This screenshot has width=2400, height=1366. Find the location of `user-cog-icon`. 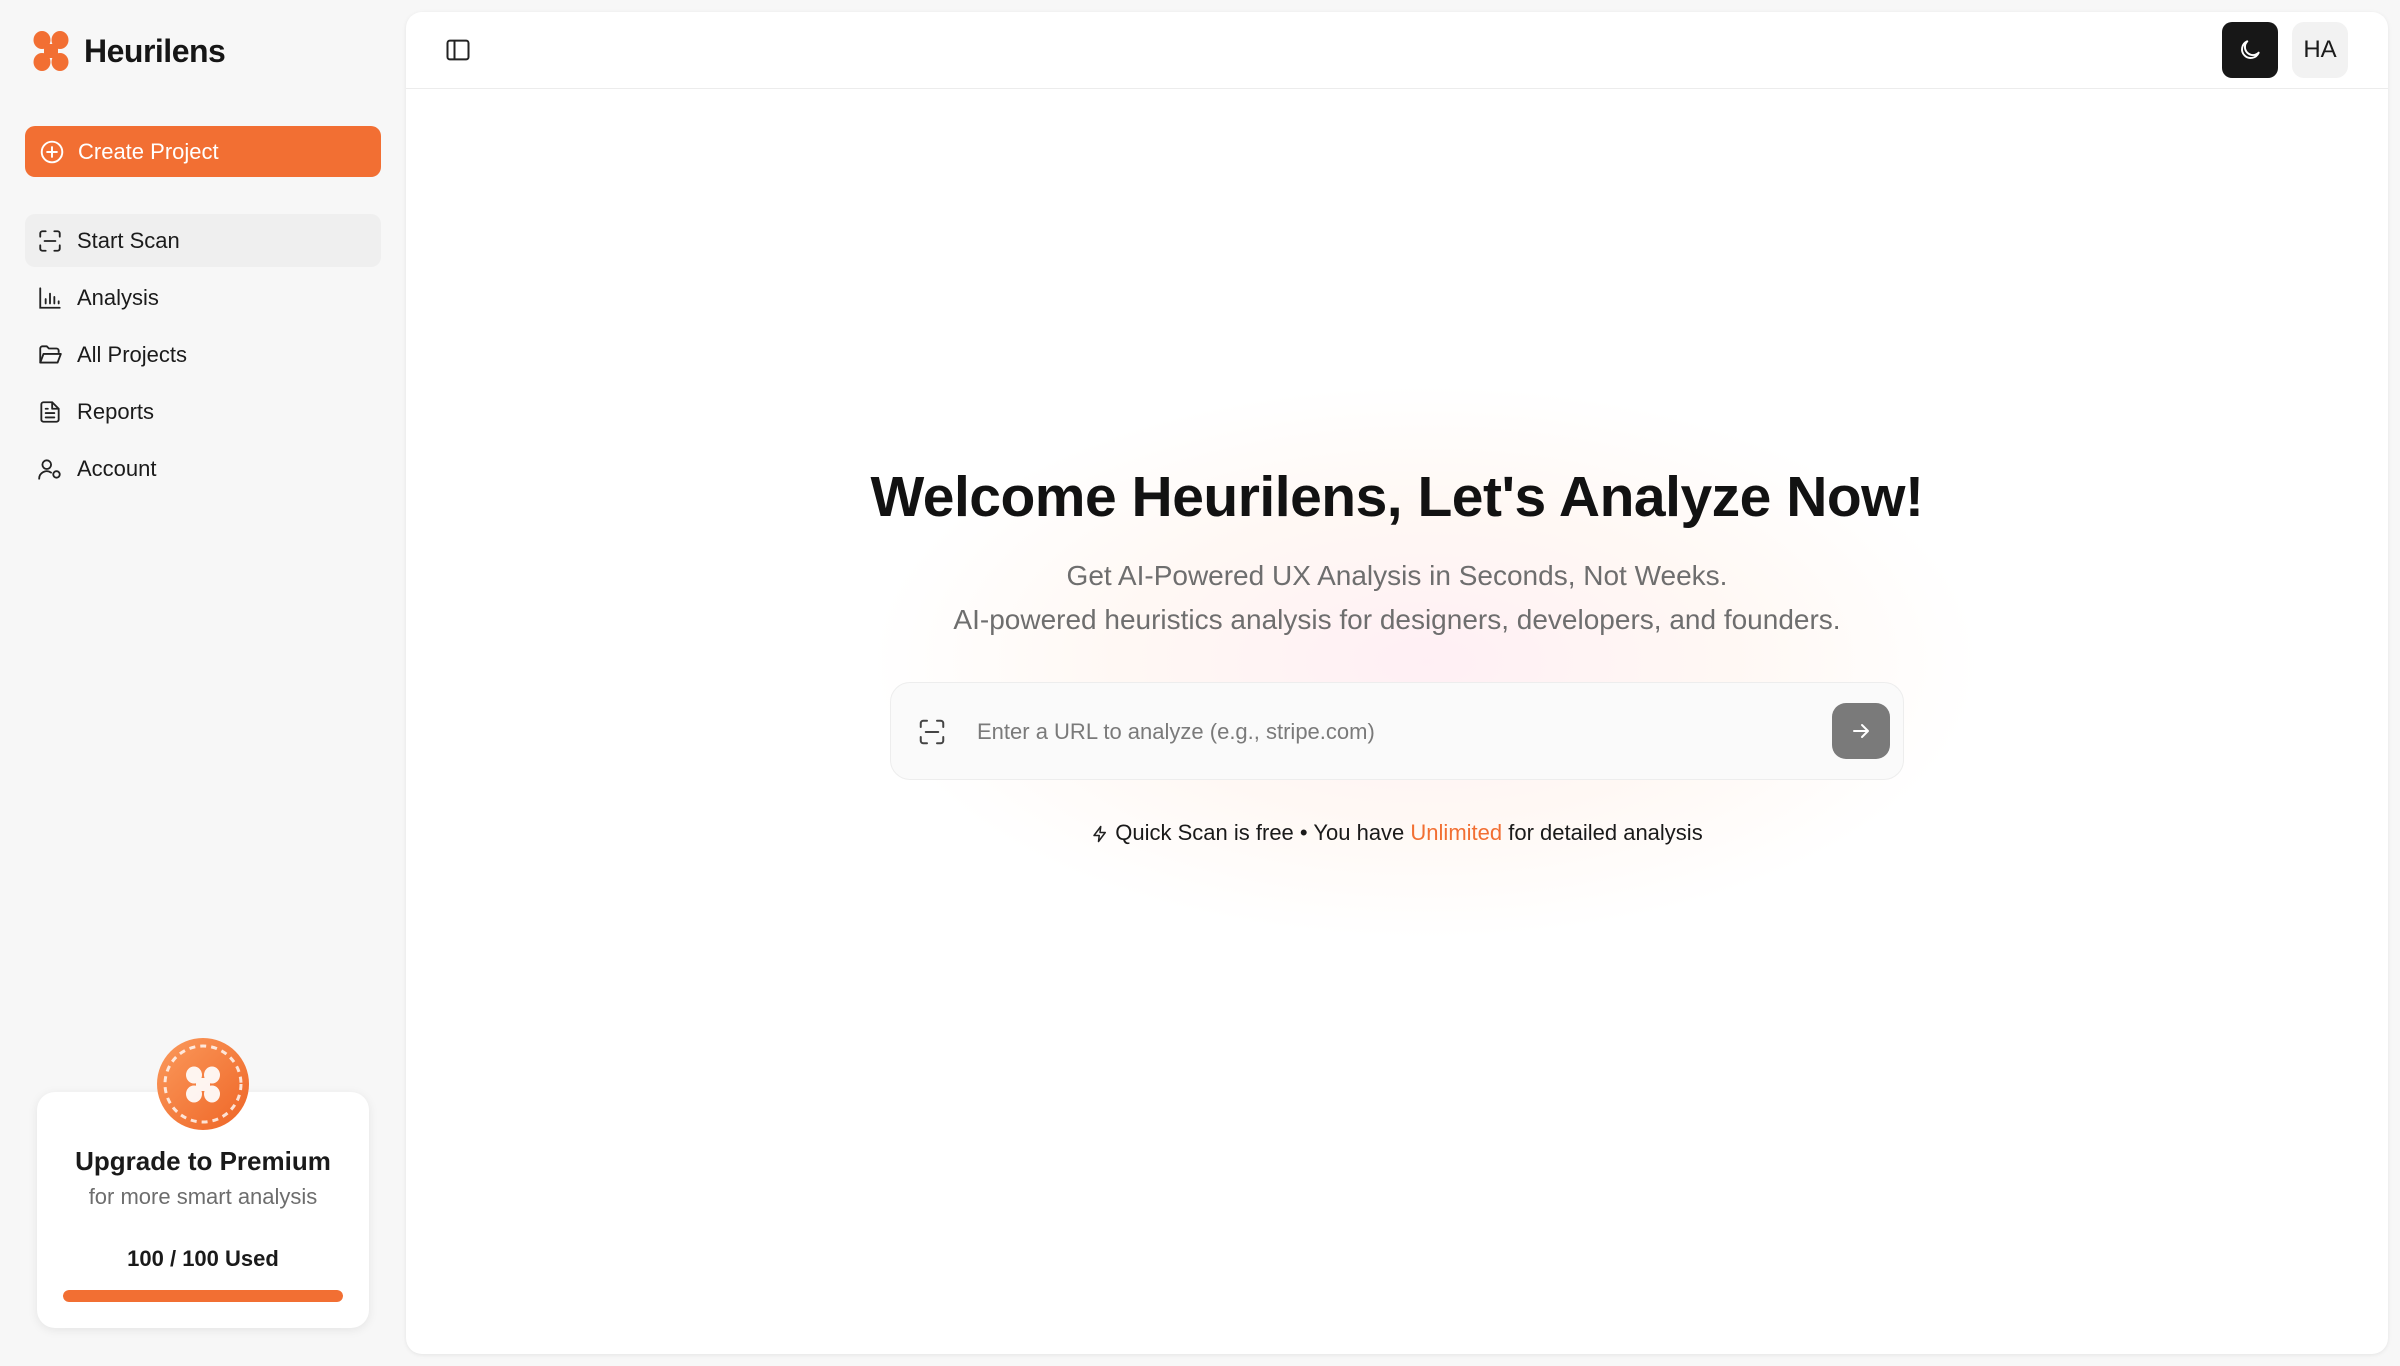

user-cog-icon is located at coordinates (50, 469).